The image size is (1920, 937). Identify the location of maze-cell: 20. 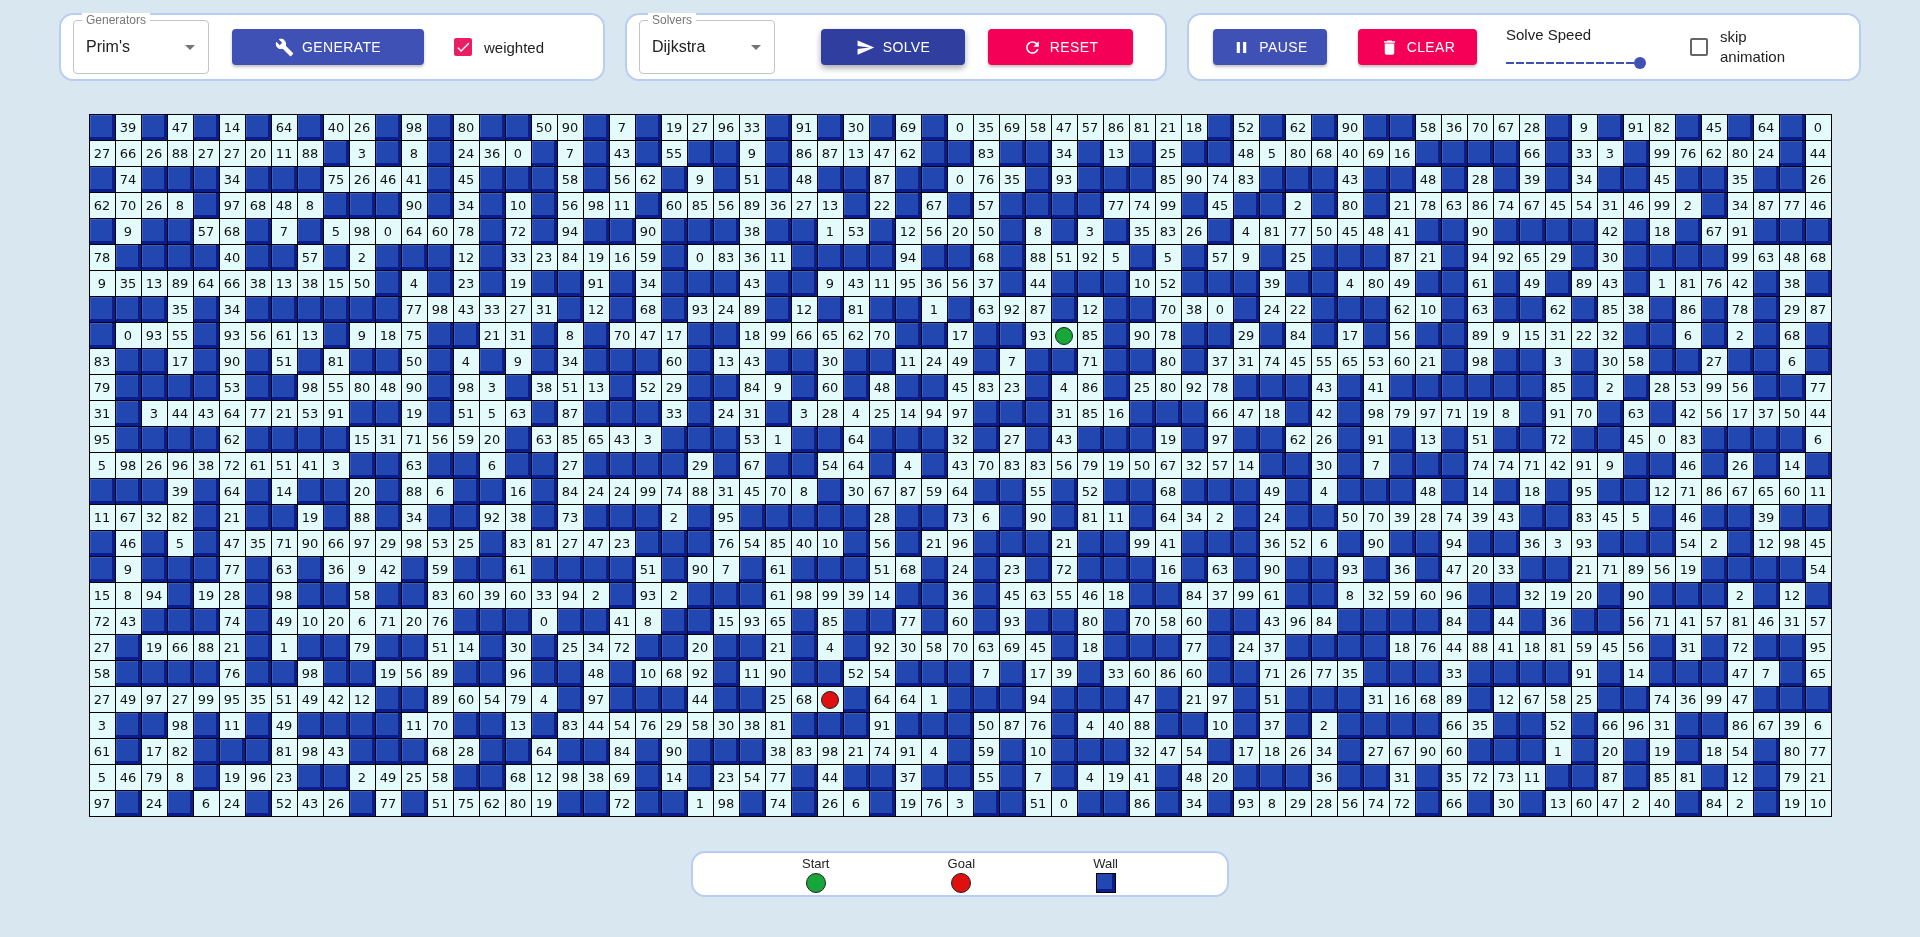
(1610, 752).